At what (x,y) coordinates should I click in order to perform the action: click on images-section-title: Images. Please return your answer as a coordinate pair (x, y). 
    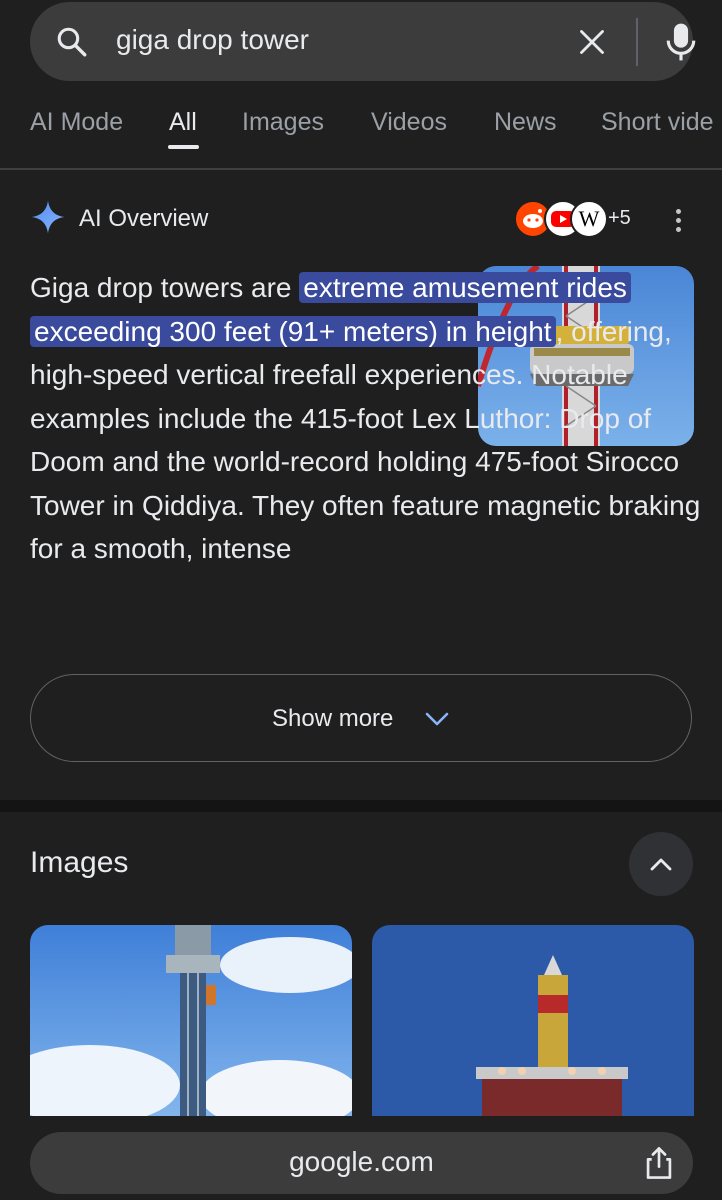
    Looking at the image, I should click on (79, 862).